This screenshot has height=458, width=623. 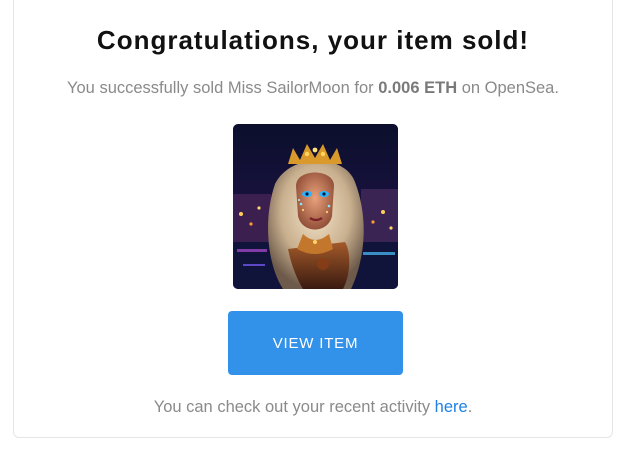 I want to click on message-prefix: You successfully sold, so click(x=147, y=88).